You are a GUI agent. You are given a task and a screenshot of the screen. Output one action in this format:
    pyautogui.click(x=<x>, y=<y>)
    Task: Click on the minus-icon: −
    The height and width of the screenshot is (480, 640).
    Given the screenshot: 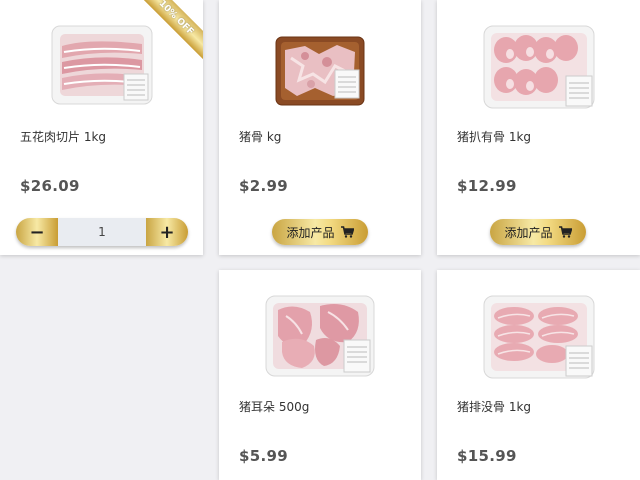 What is the action you would take?
    pyautogui.click(x=37, y=232)
    